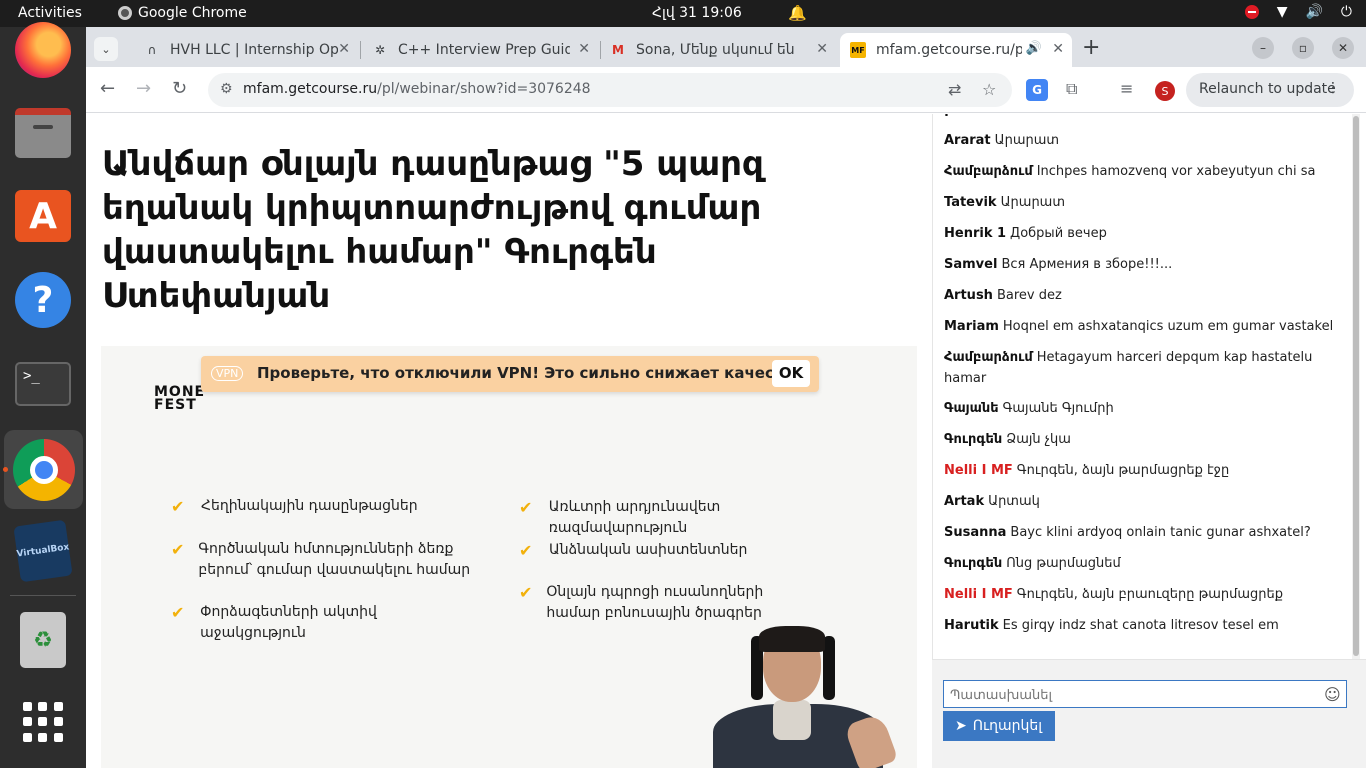 Image resolution: width=1366 pixels, height=768 pixels. What do you see at coordinates (1263, 48) in the screenshot?
I see `minimize-button: –` at bounding box center [1263, 48].